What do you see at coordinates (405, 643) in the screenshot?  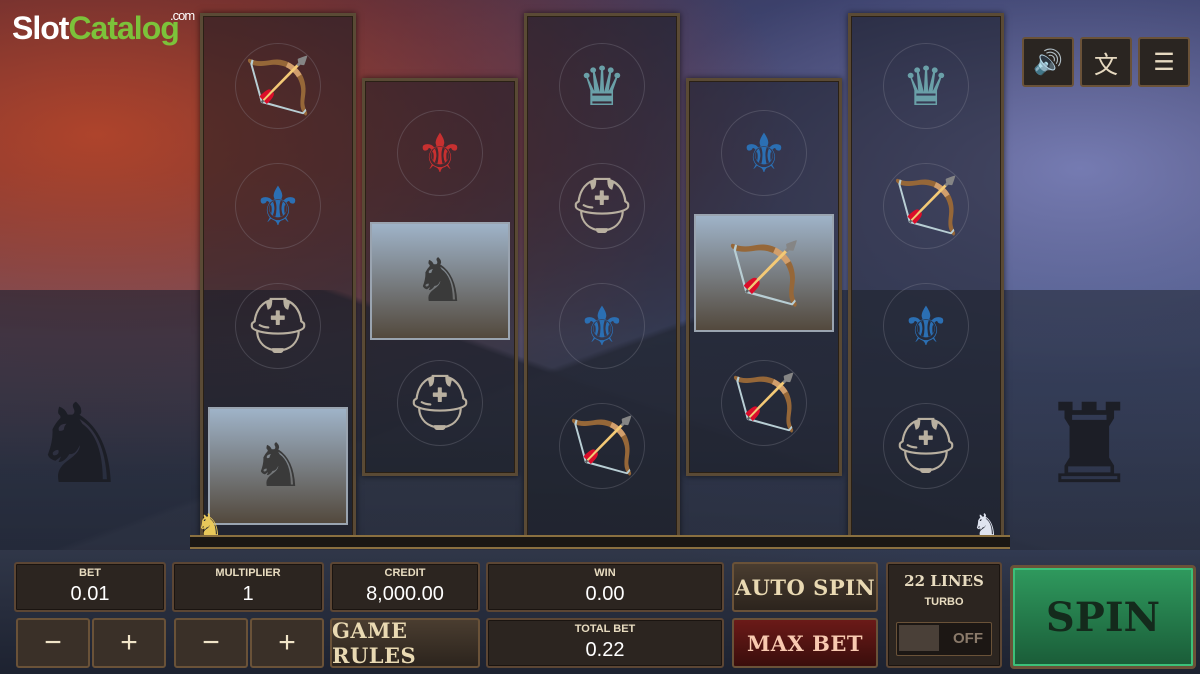 I see `game-rules-button: GAME RULES` at bounding box center [405, 643].